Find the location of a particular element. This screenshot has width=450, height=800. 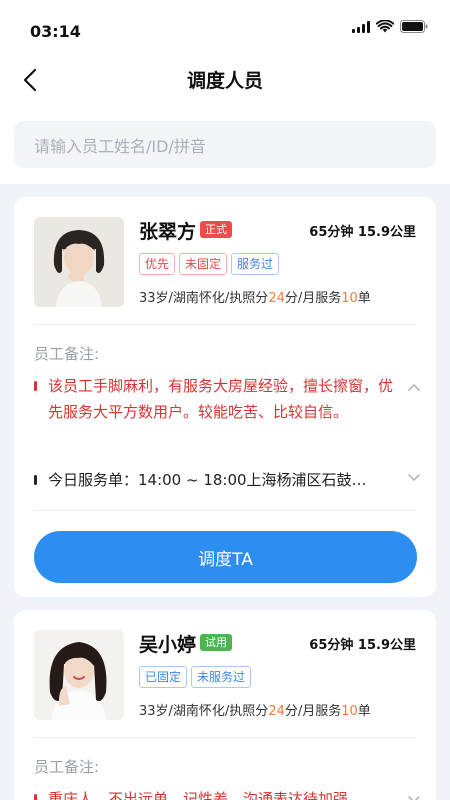

tag-not-served: 未服务过 is located at coordinates (221, 677).